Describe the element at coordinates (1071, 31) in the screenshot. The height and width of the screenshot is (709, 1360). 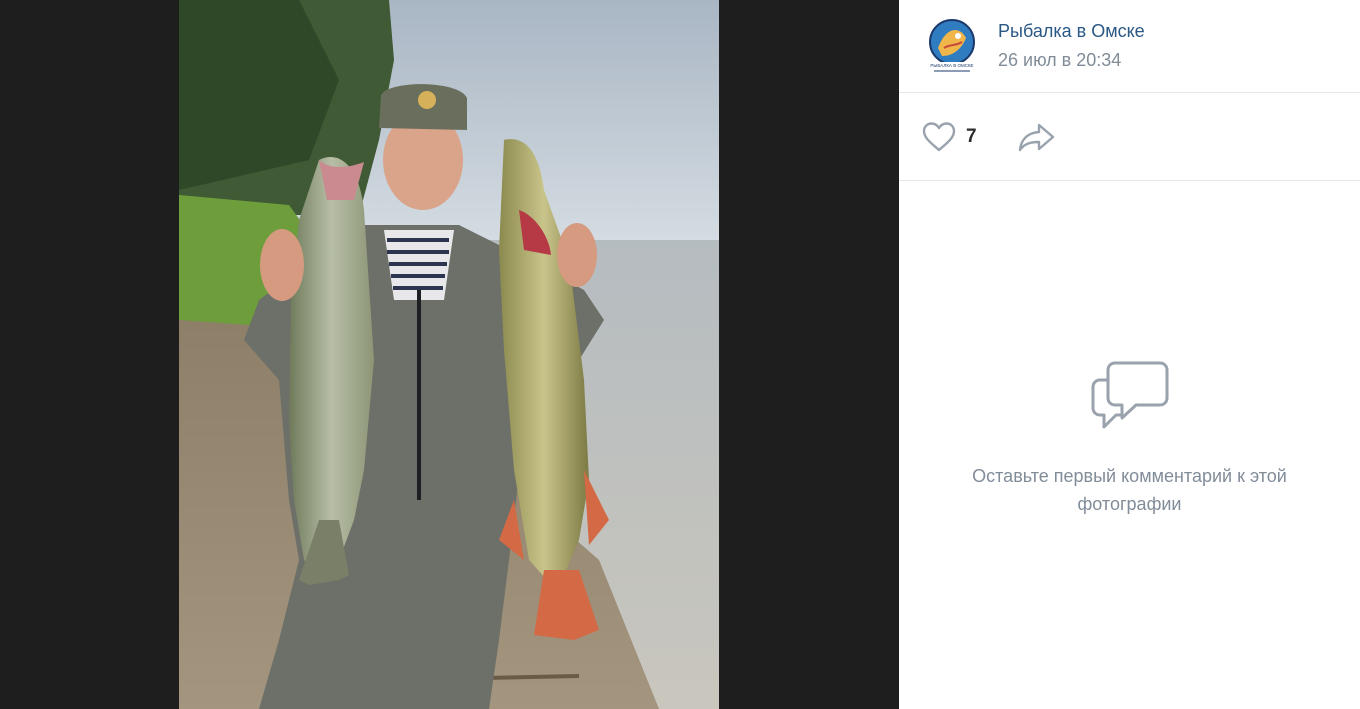
I see `author-name-link: Рыбалка в Омске` at that location.